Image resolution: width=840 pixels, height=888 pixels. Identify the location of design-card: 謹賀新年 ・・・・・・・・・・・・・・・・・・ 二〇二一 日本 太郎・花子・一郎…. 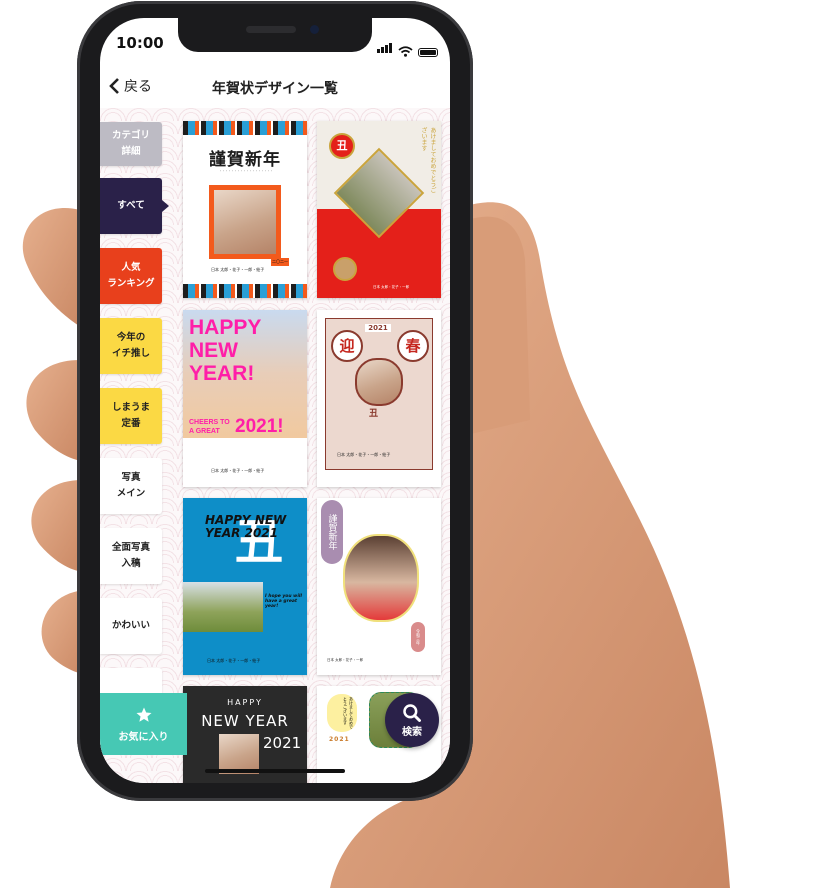
(245, 209).